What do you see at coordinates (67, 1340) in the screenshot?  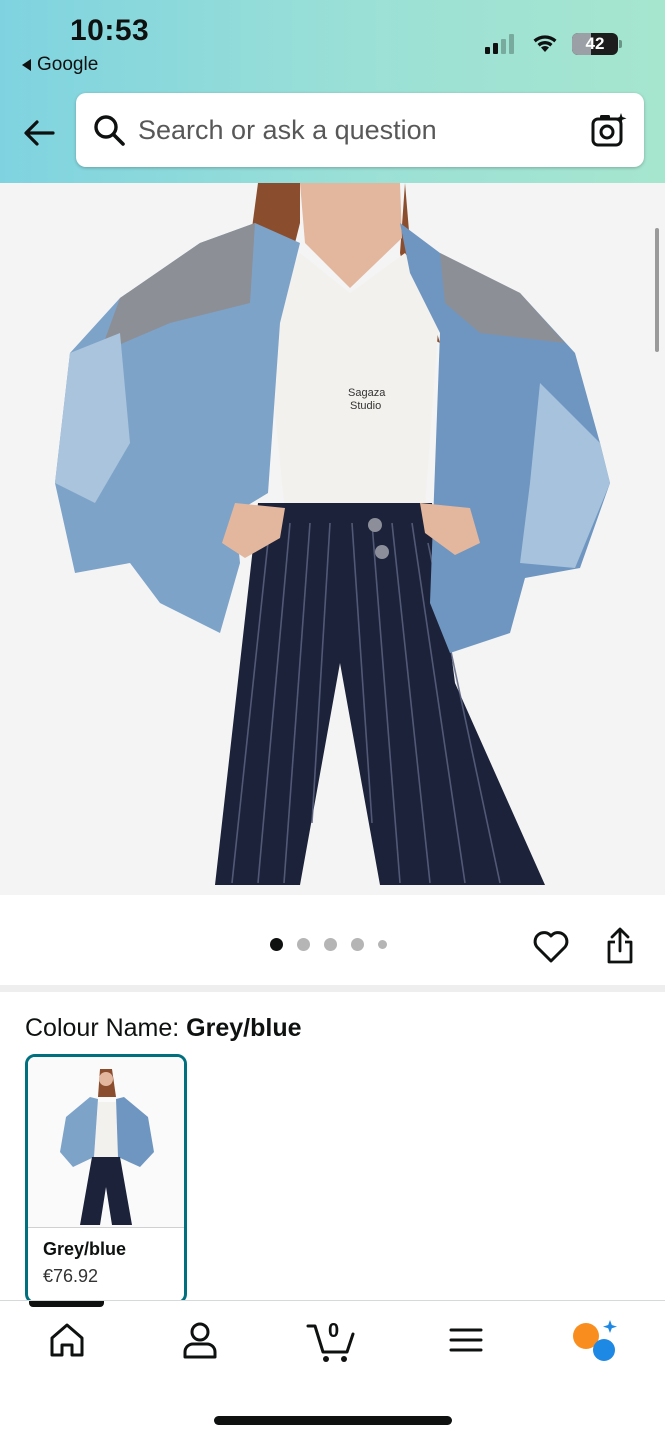 I see `home-icon` at bounding box center [67, 1340].